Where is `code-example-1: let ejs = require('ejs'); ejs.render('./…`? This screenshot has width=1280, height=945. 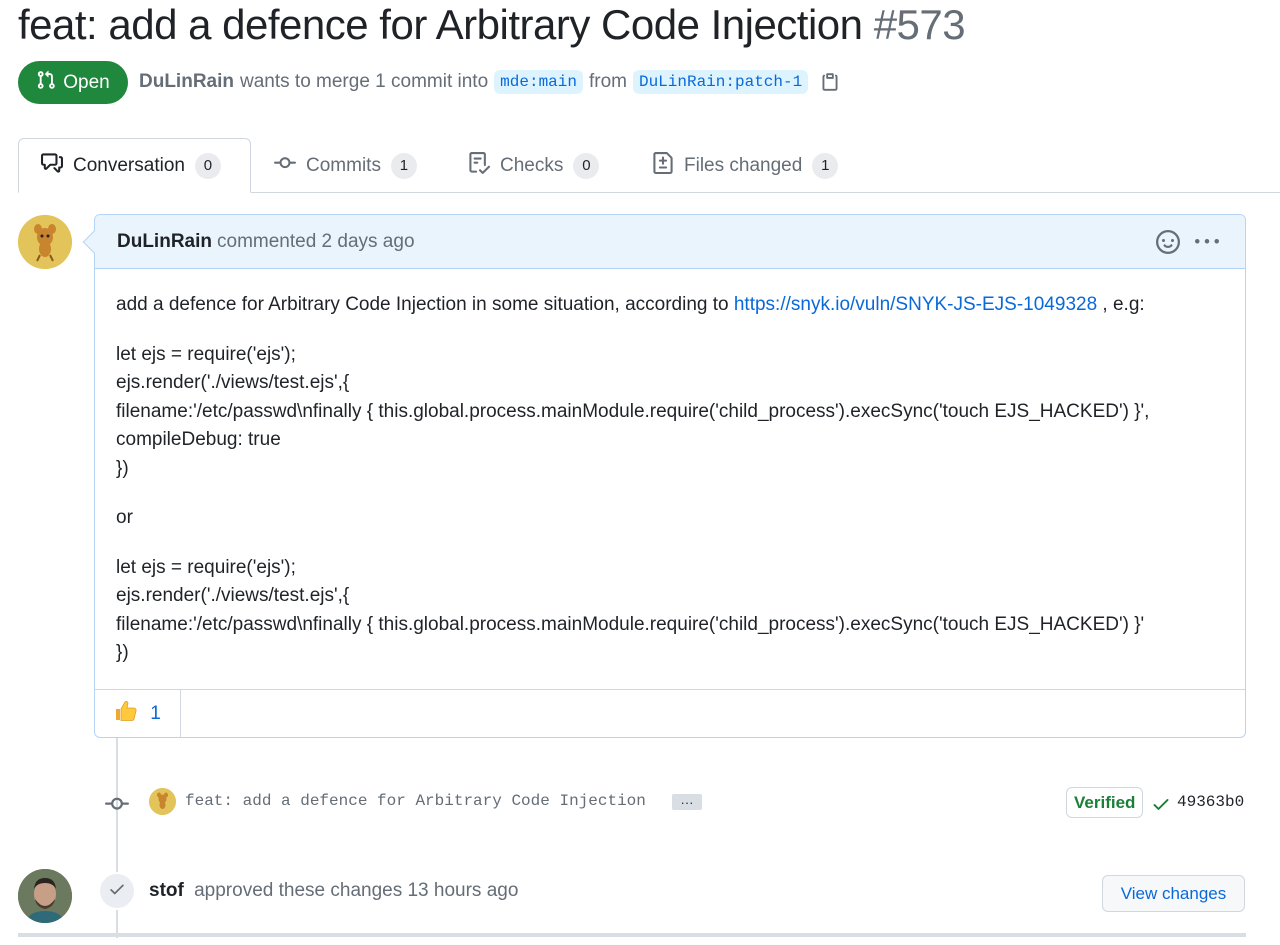
code-example-1: let ejs = require('ejs'); ejs.render('./… is located at coordinates (670, 412).